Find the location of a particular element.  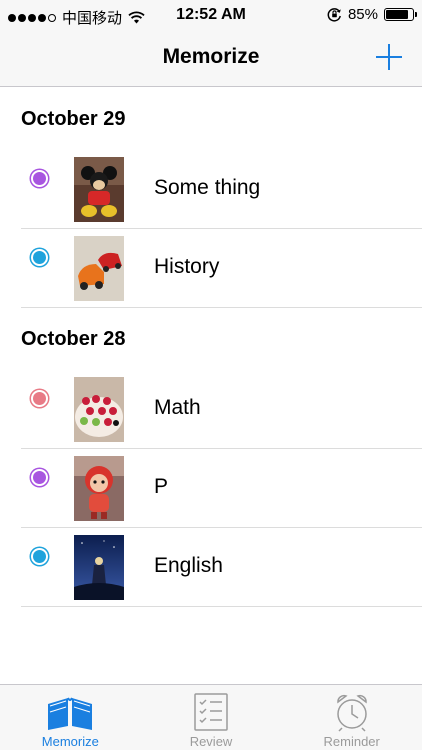

navigation-bar: Memorize is located at coordinates (211, 58).